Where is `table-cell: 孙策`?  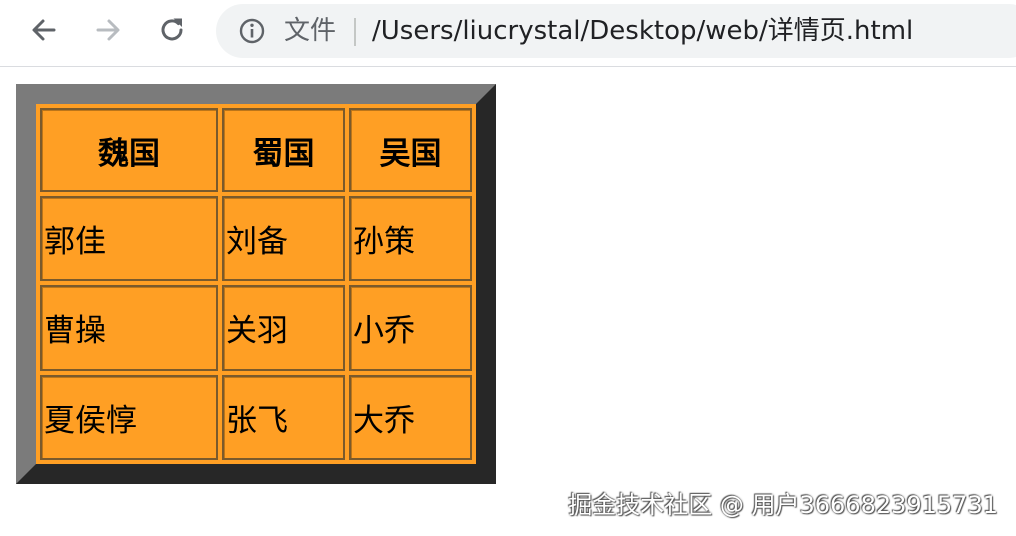 table-cell: 孙策 is located at coordinates (410, 239).